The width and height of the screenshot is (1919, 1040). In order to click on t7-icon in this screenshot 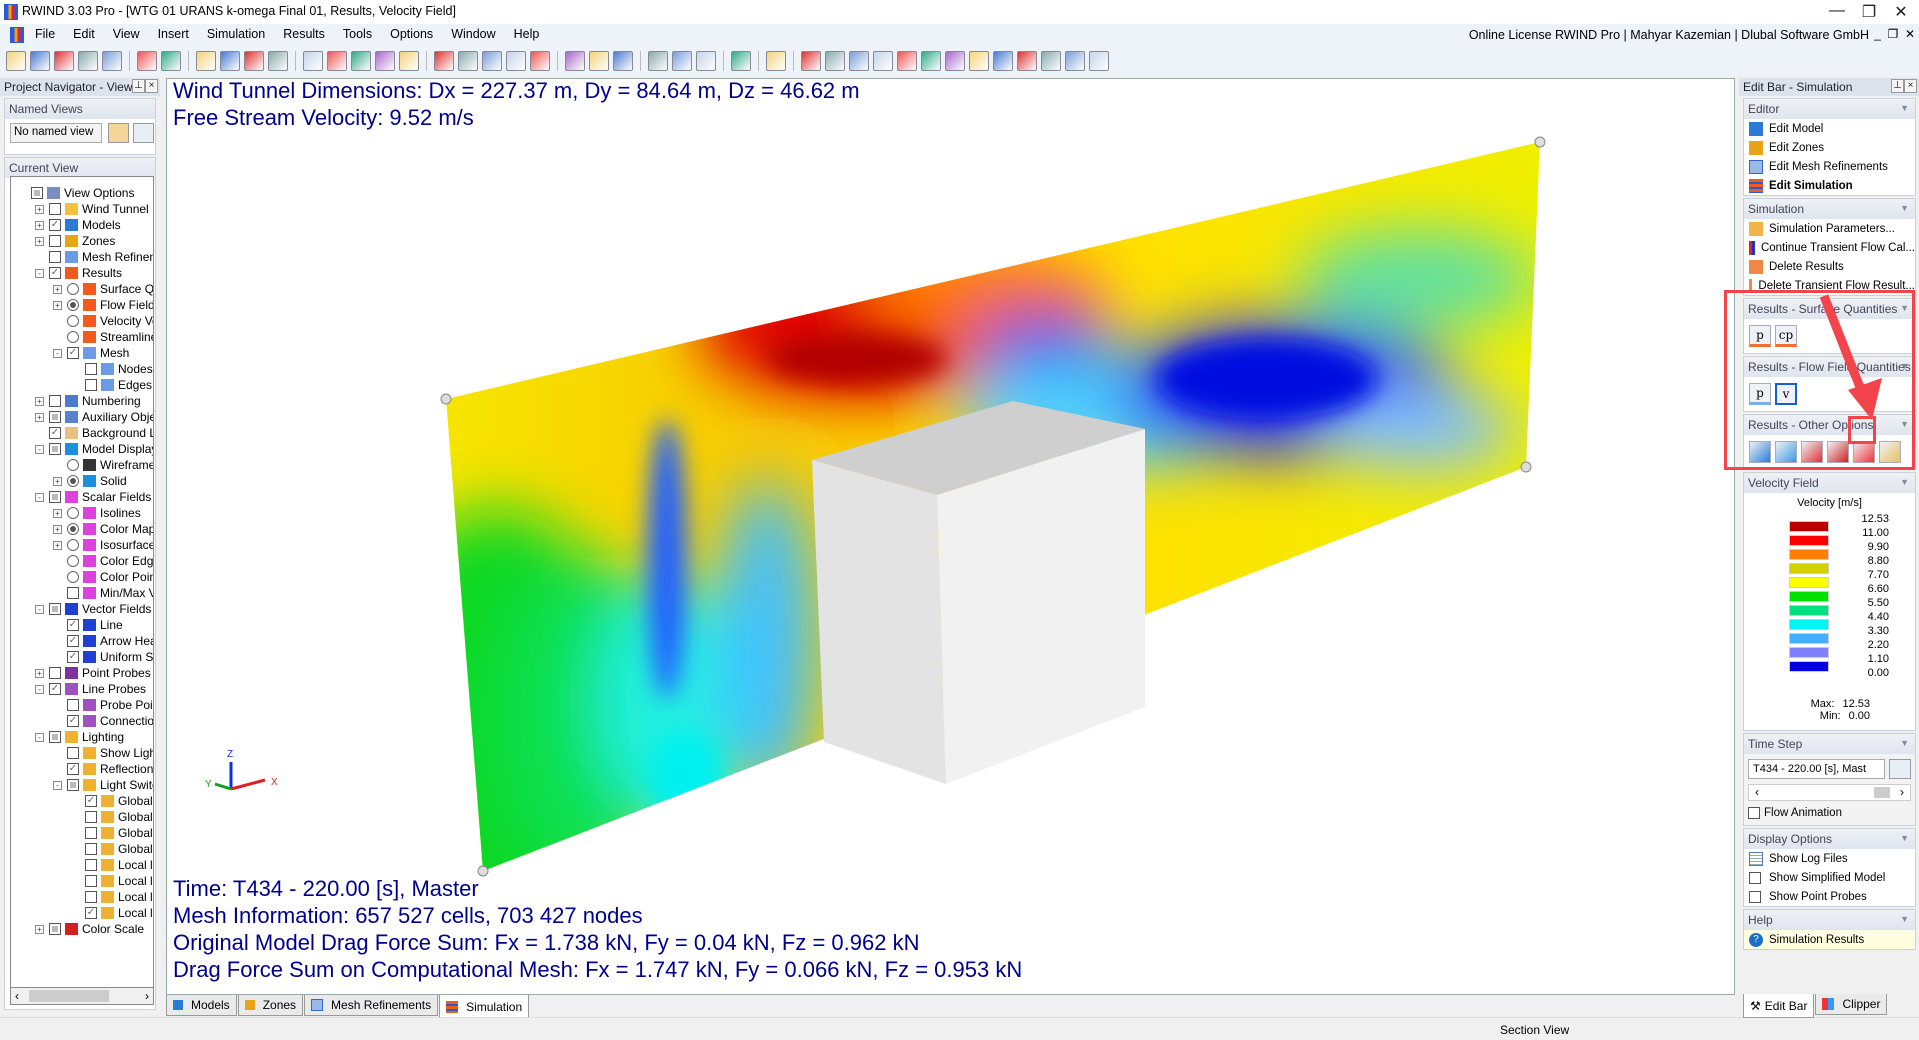, I will do `click(955, 61)`.